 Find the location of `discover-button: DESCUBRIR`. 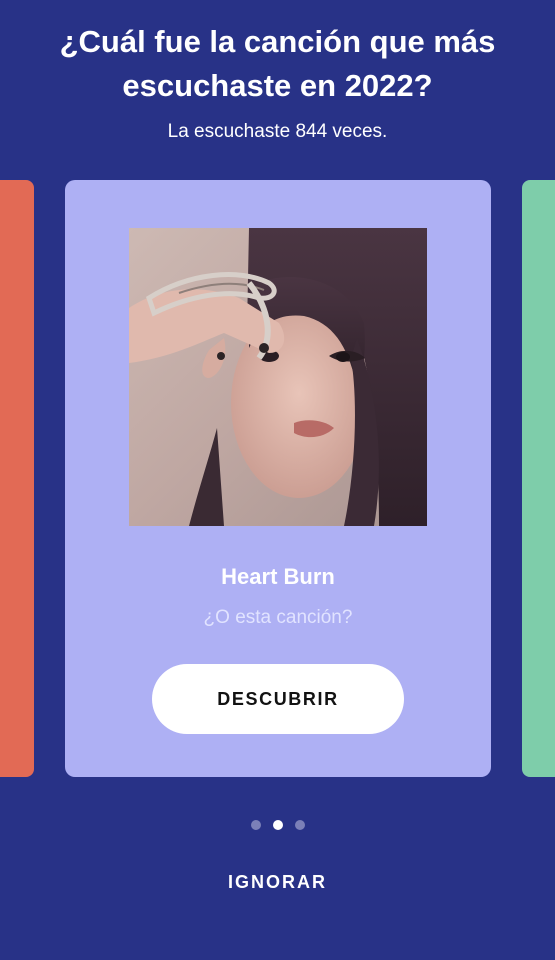

discover-button: DESCUBRIR is located at coordinates (278, 699).